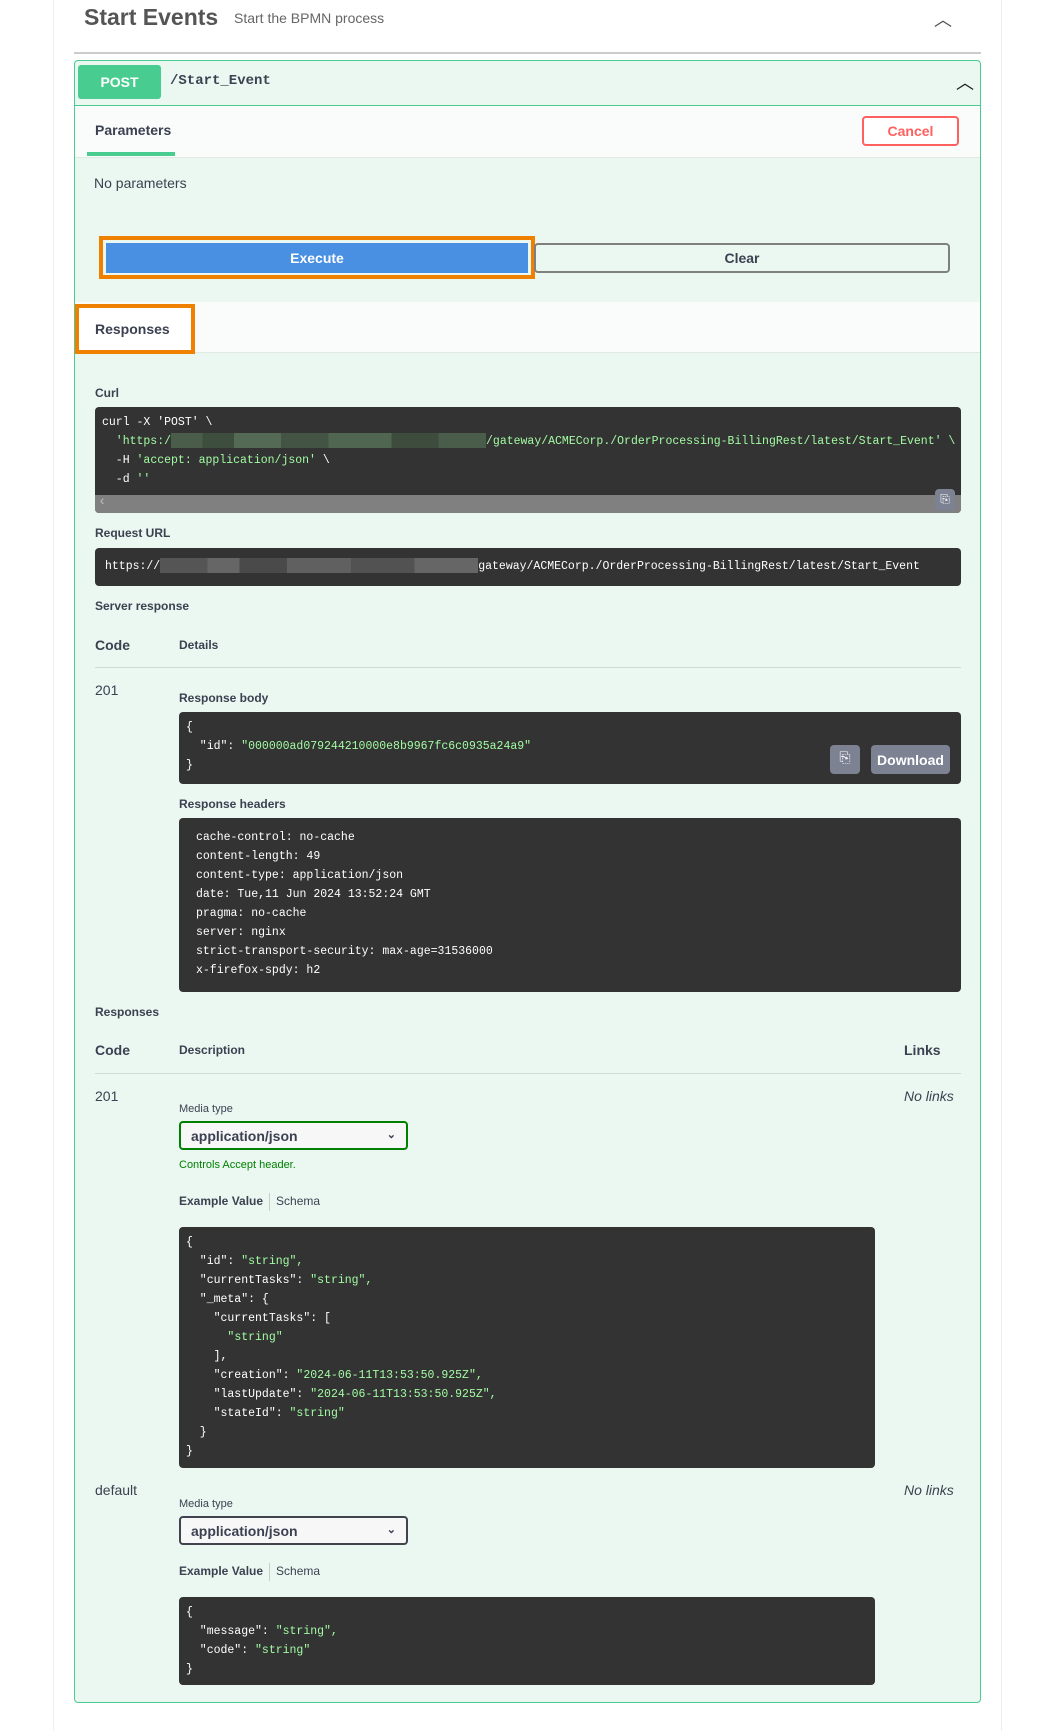 The height and width of the screenshot is (1731, 1055). Describe the element at coordinates (275, 837) in the screenshot. I see `response-header-line: cache-control: no-cache` at that location.